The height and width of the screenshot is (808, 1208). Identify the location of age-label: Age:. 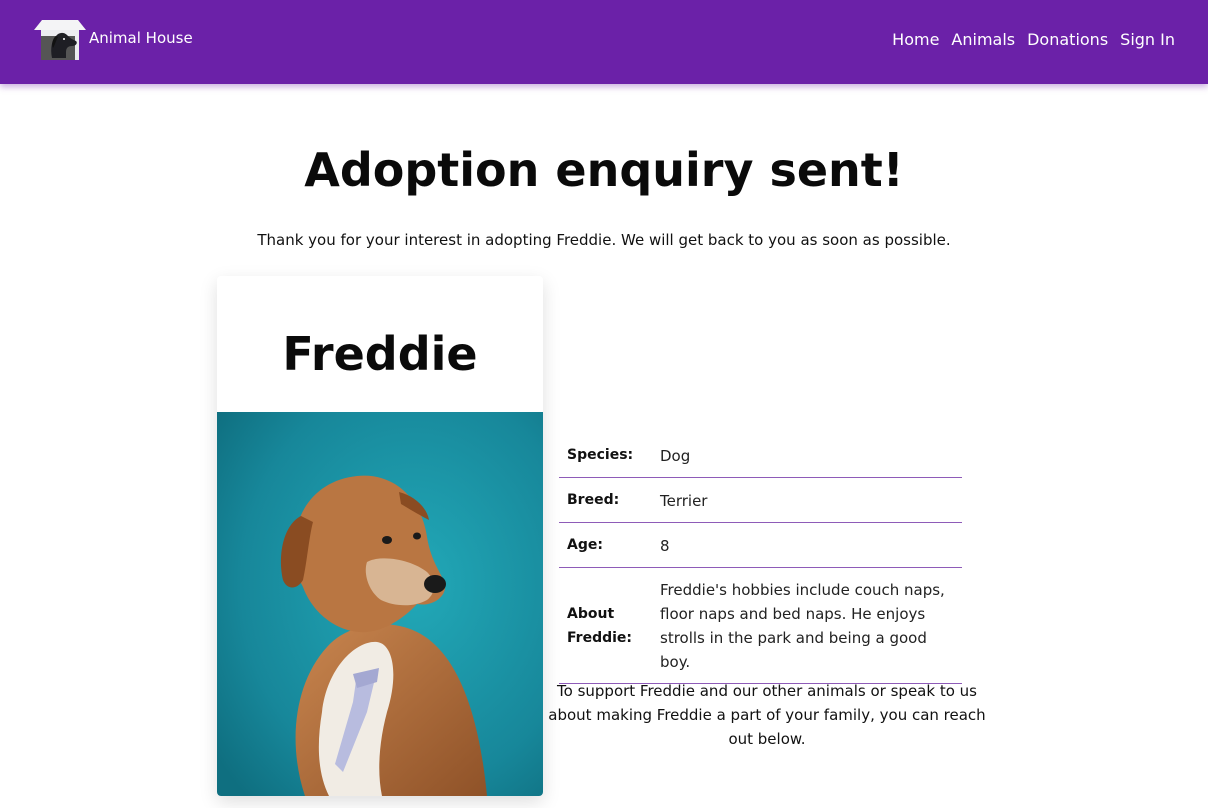
(585, 545).